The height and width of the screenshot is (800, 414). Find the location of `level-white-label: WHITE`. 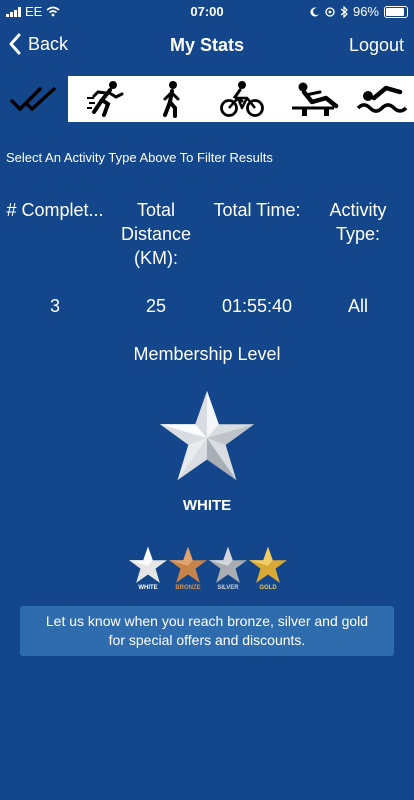

level-white-label: WHITE is located at coordinates (148, 588).